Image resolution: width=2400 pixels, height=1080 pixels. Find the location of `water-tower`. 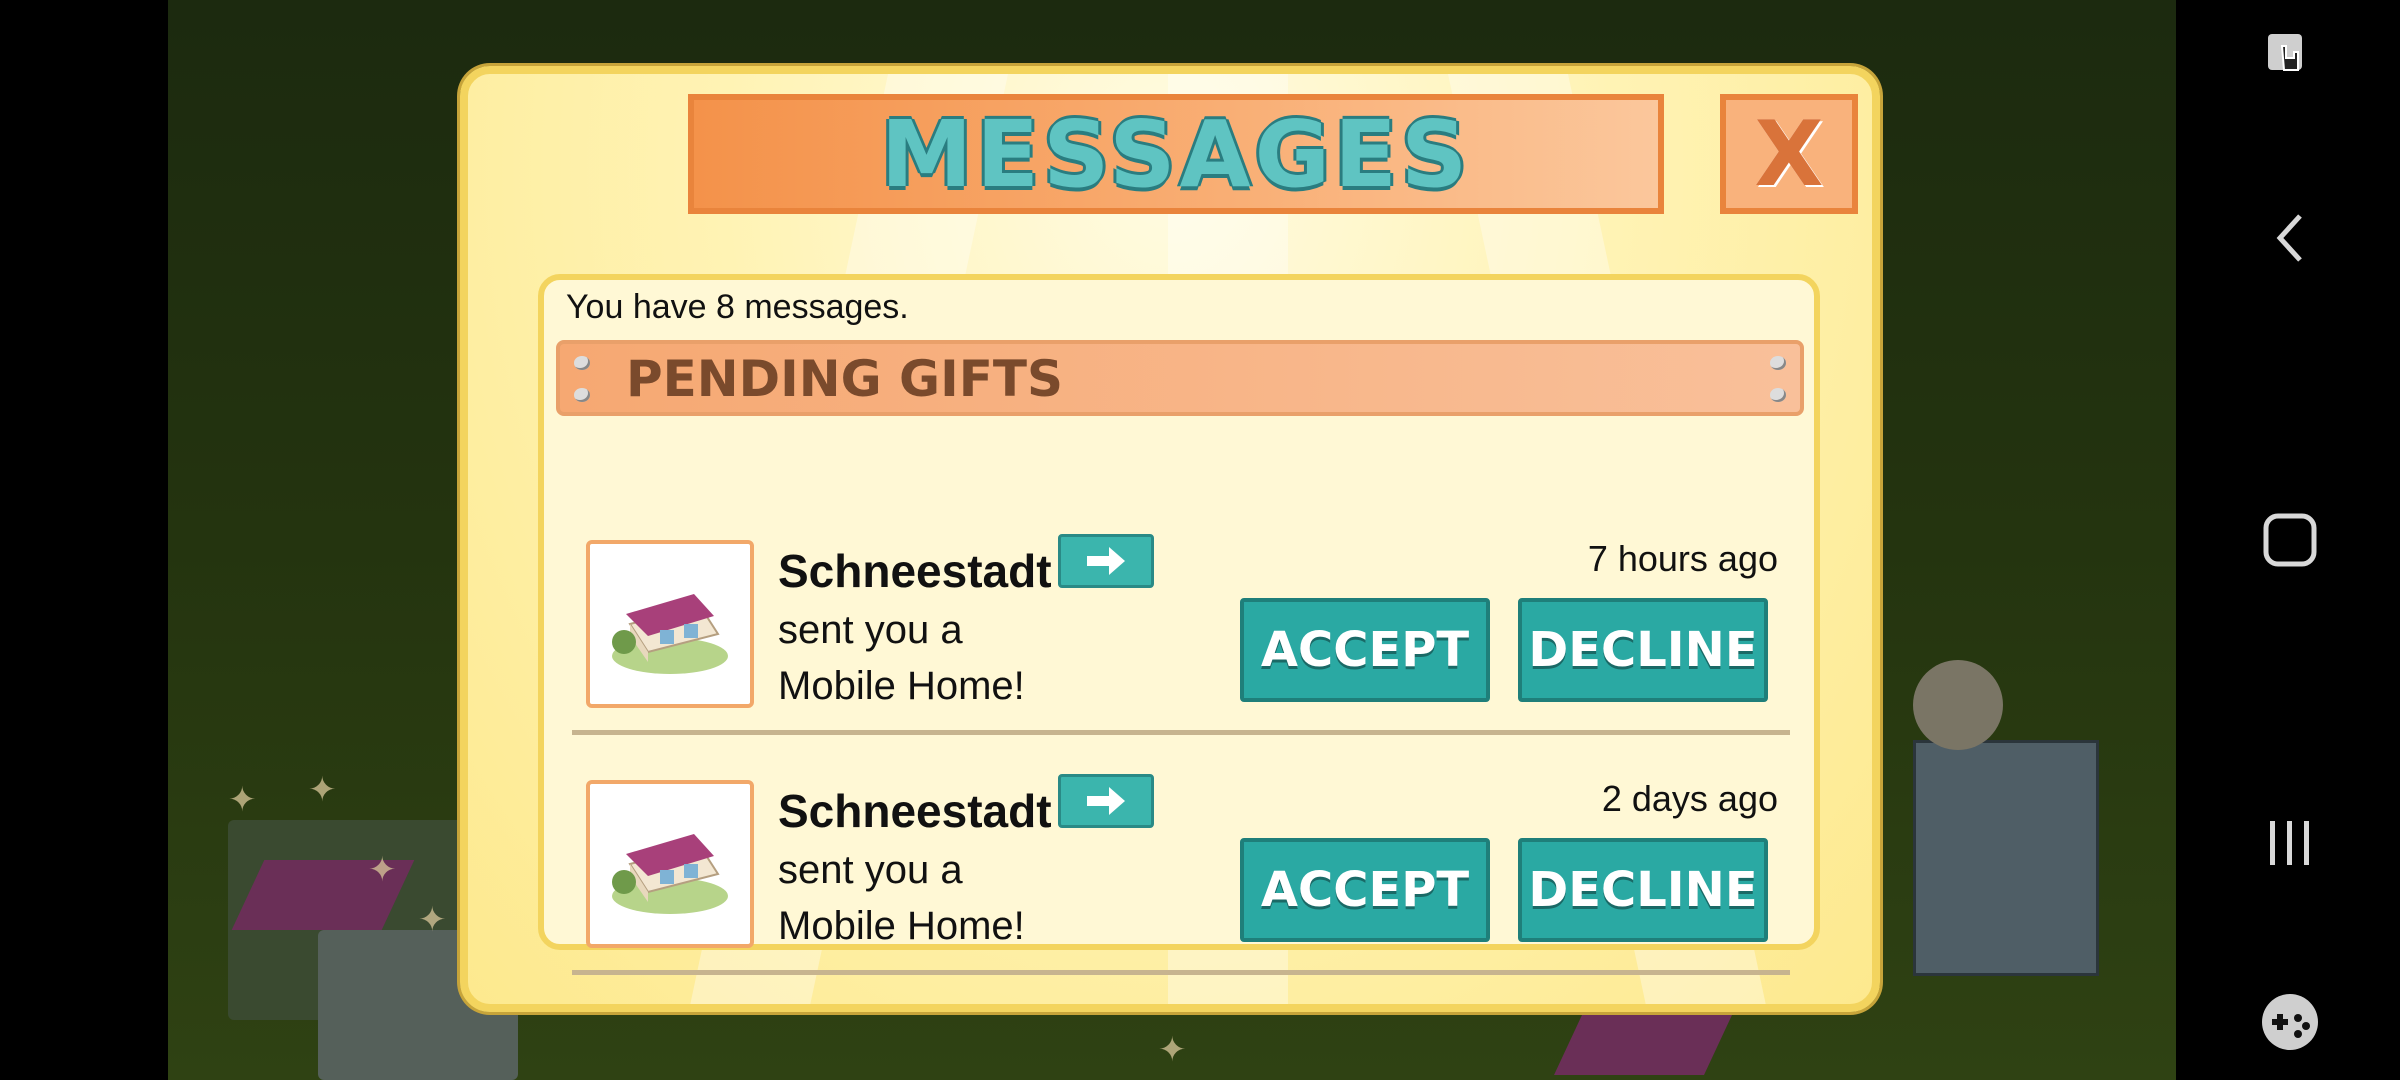

water-tower is located at coordinates (1958, 705).